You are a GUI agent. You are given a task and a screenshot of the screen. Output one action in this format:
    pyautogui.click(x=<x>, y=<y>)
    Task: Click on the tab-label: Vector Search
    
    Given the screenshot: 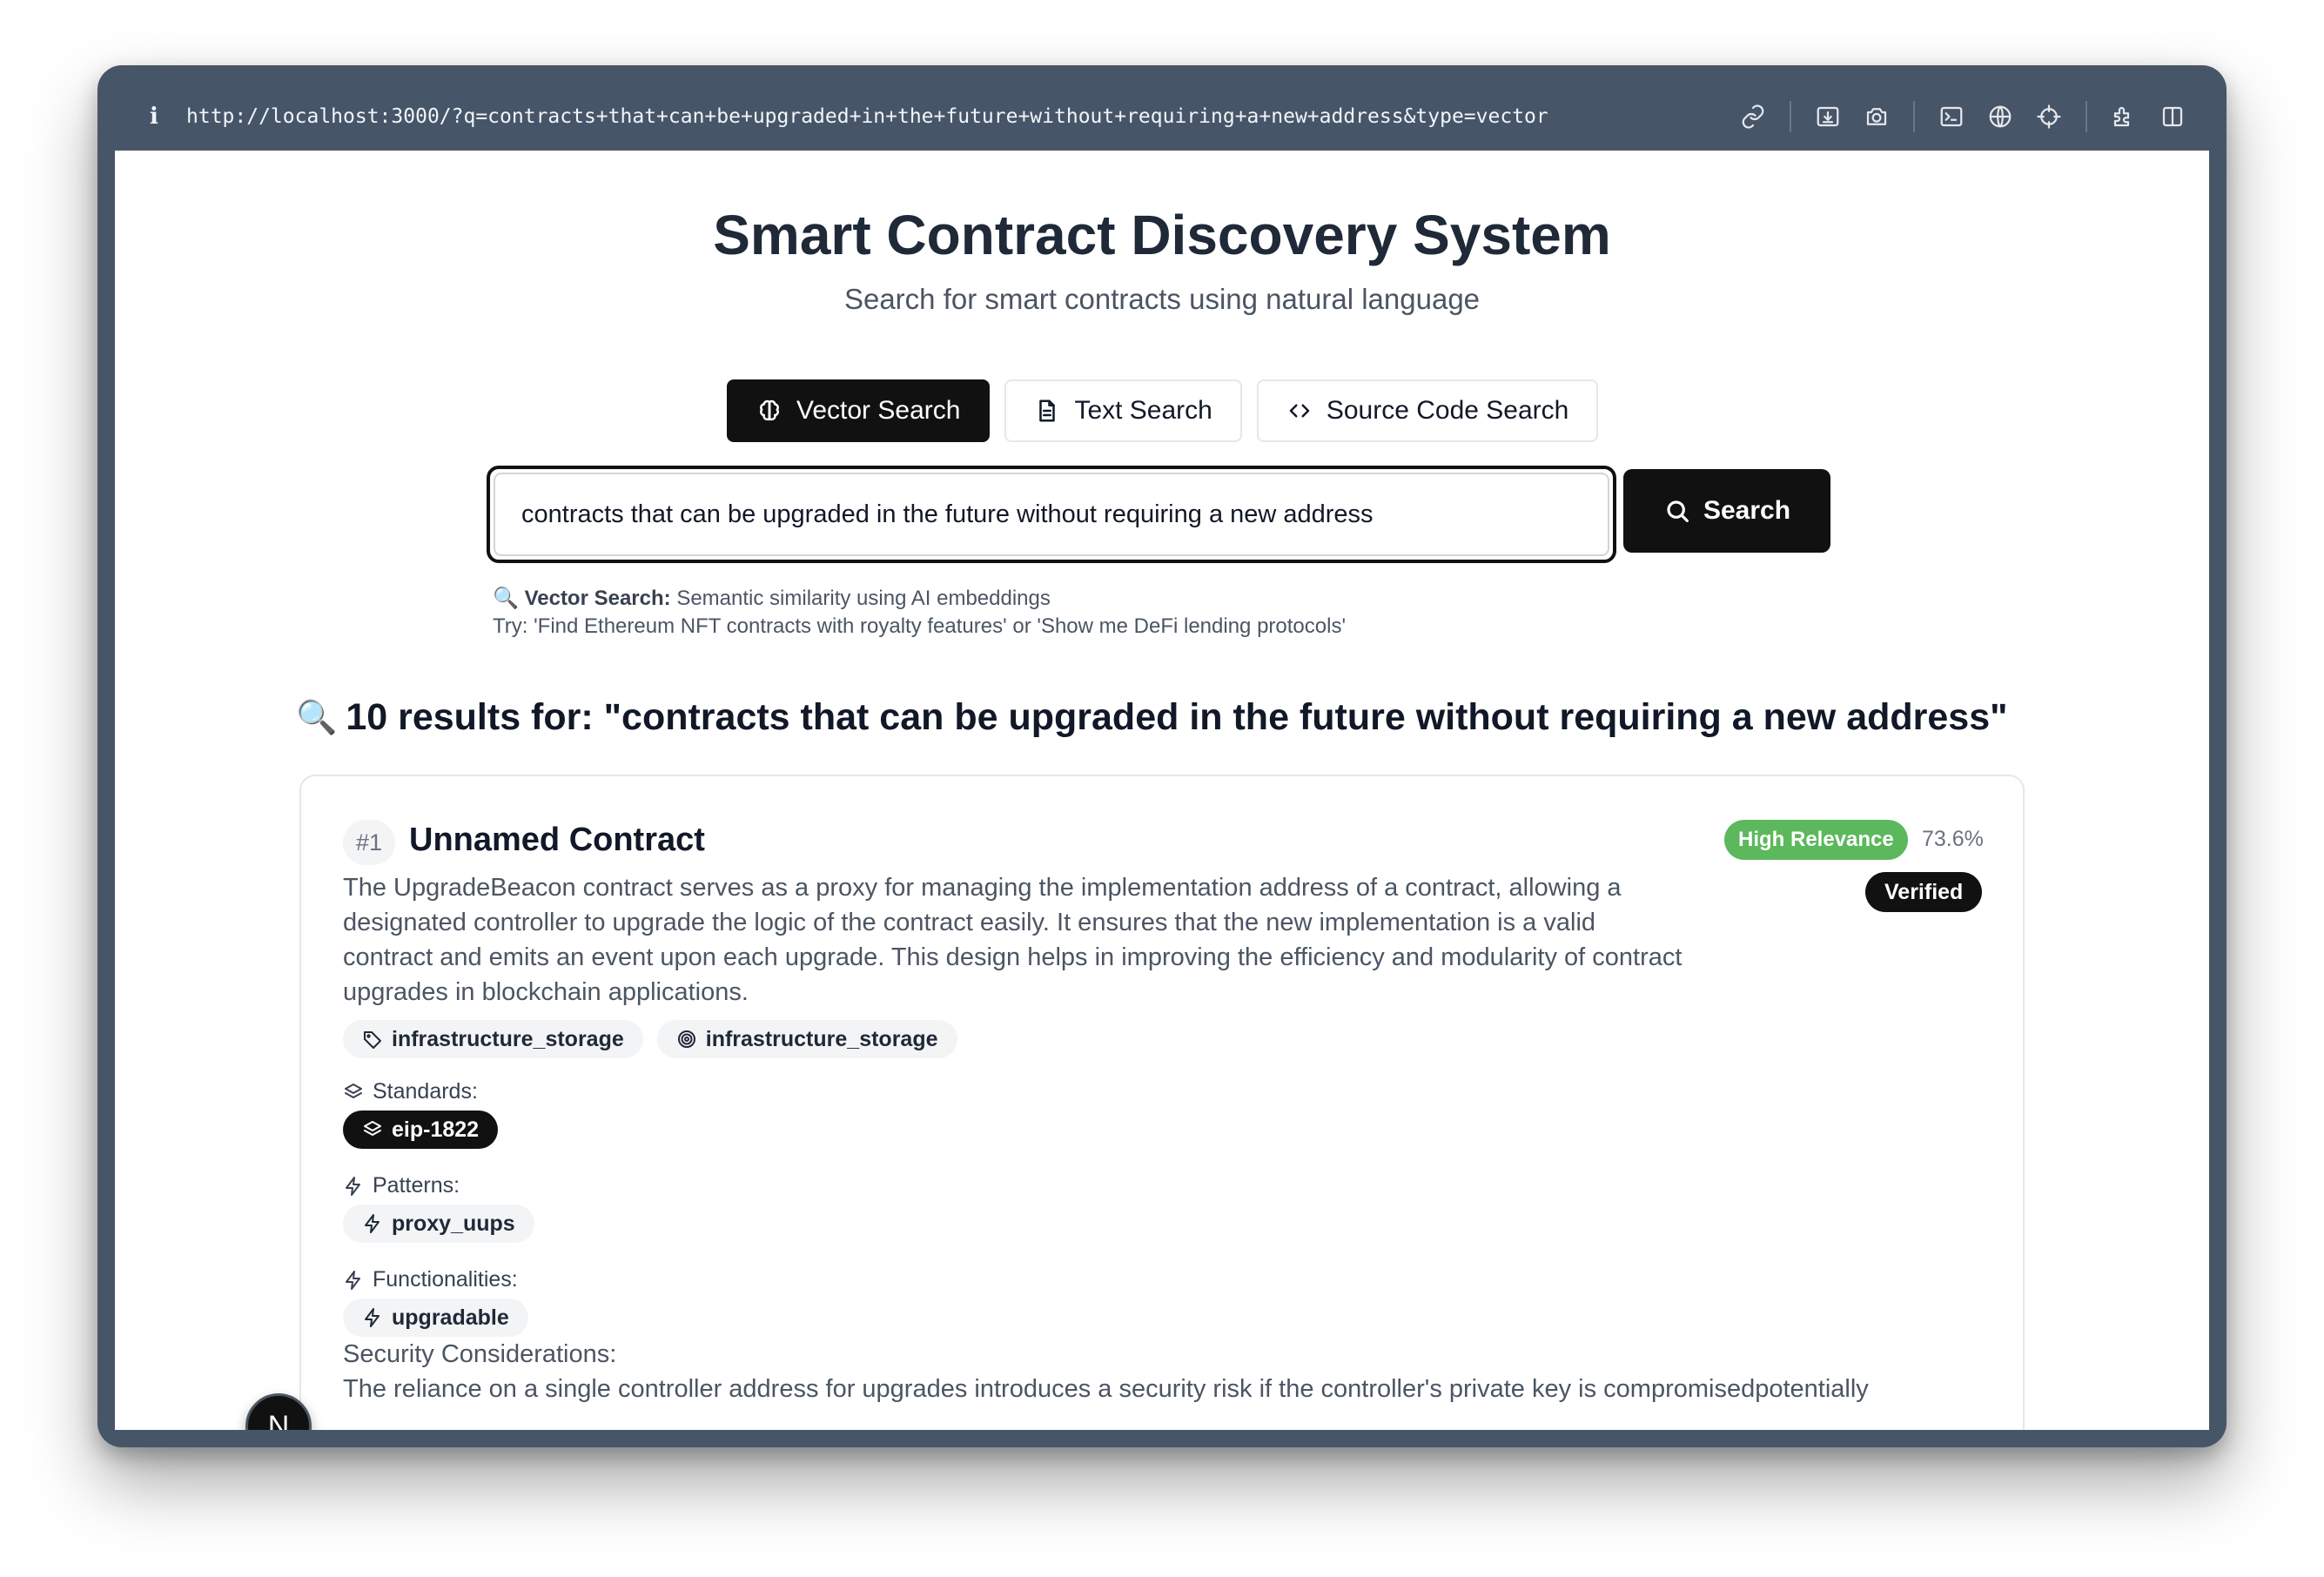 What is the action you would take?
    pyautogui.click(x=878, y=410)
    